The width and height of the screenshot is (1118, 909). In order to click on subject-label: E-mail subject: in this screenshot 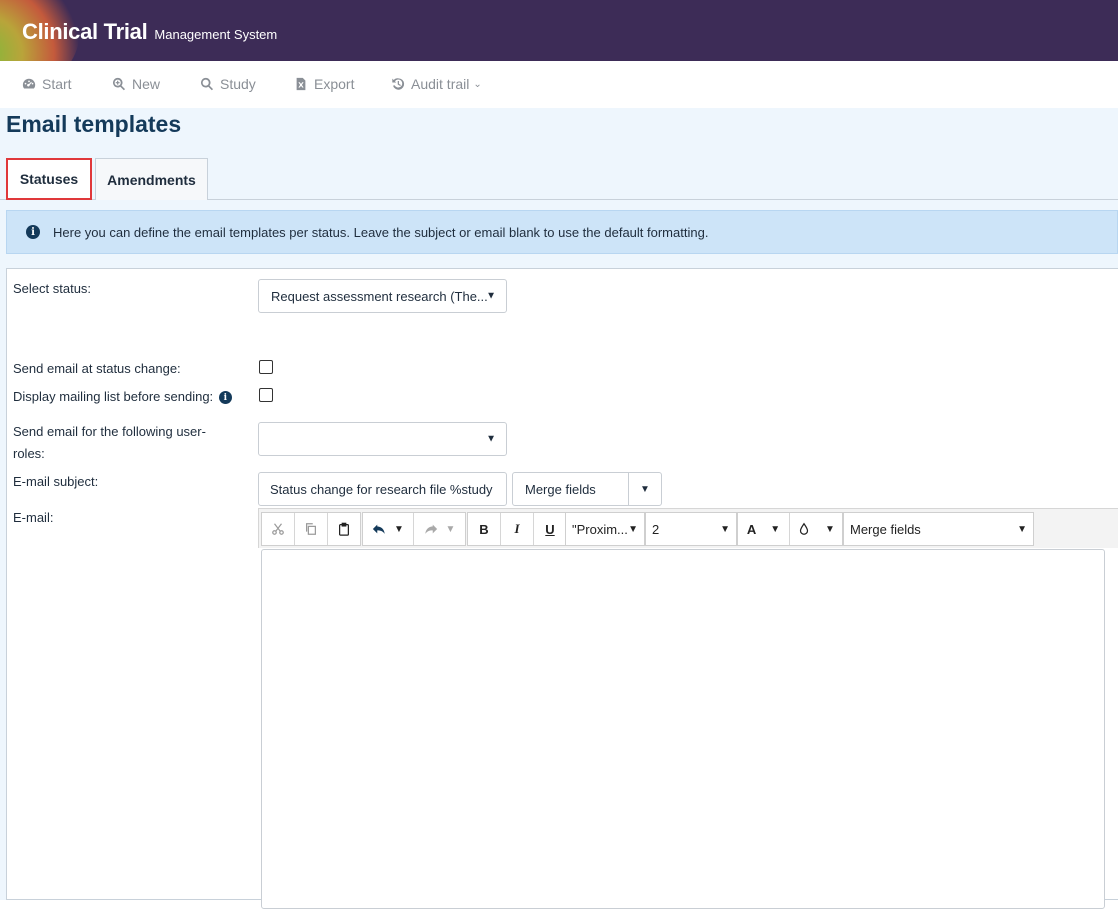, I will do `click(56, 481)`.